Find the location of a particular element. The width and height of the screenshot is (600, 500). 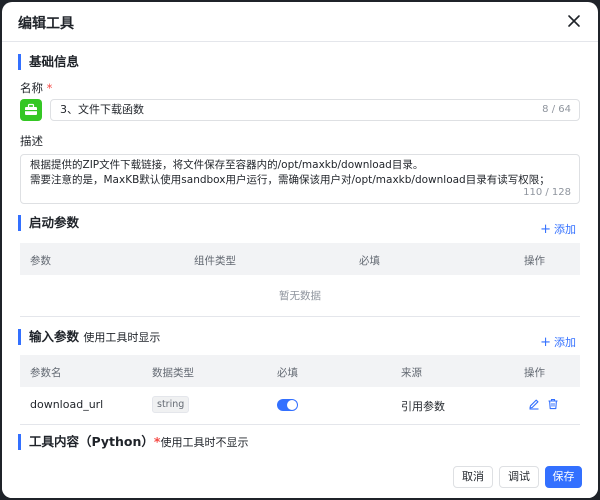

cancel-button: 取消 is located at coordinates (473, 477).